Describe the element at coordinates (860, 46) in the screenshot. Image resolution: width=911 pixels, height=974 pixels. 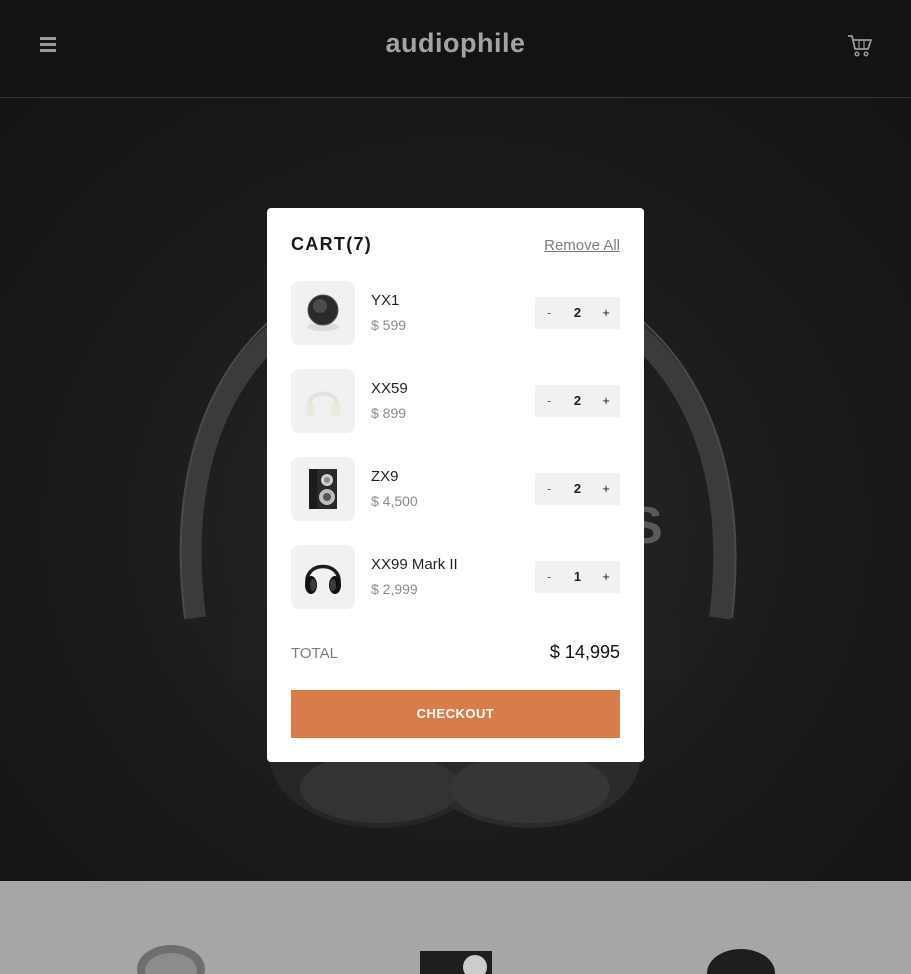
I see `shopping-cart-icon` at that location.